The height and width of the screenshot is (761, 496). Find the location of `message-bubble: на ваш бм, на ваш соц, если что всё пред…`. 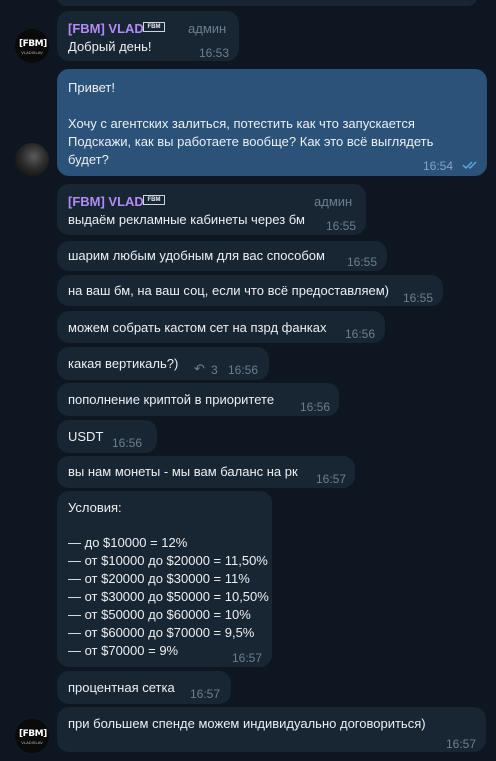

message-bubble: на ваш бм, на ваш соц, если что всё пред… is located at coordinates (250, 290).